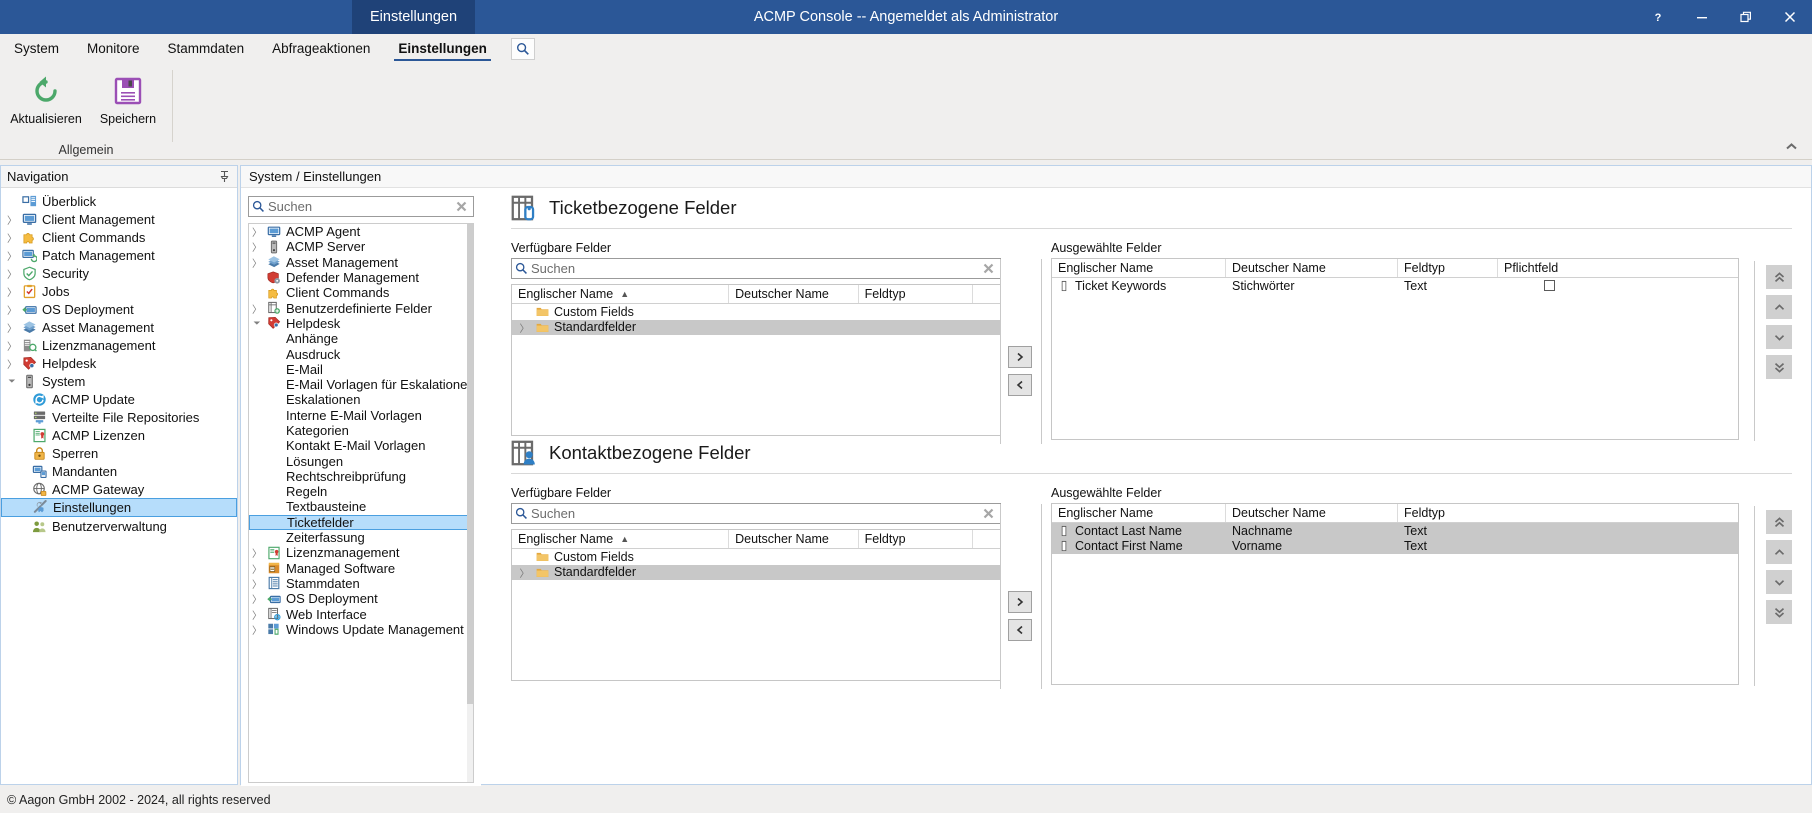  What do you see at coordinates (361, 231) in the screenshot?
I see `settings-item-acmp-agent: 〉 ACMP Agent` at bounding box center [361, 231].